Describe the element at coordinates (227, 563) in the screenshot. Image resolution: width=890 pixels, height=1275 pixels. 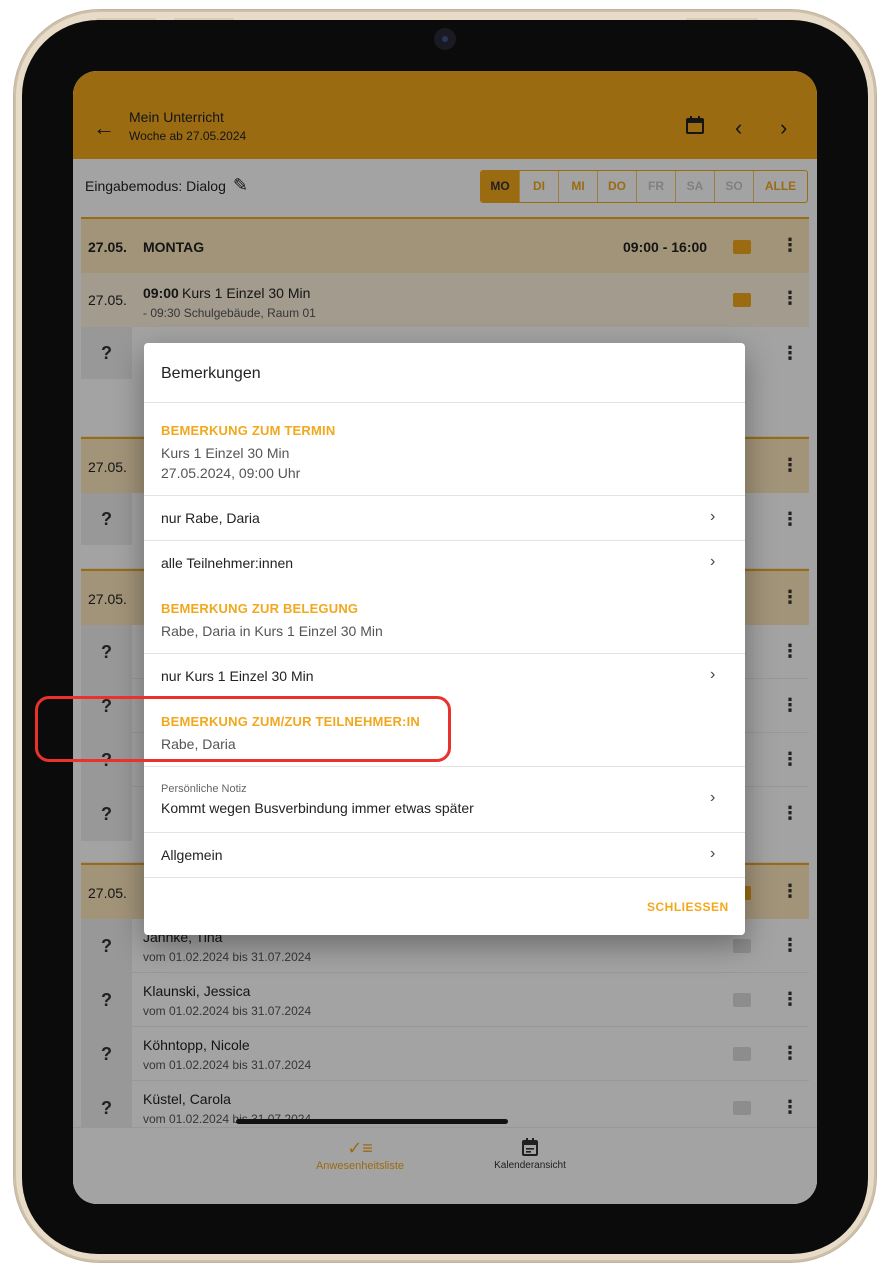
I see `item-label: alle Teilnehmer:innen` at that location.